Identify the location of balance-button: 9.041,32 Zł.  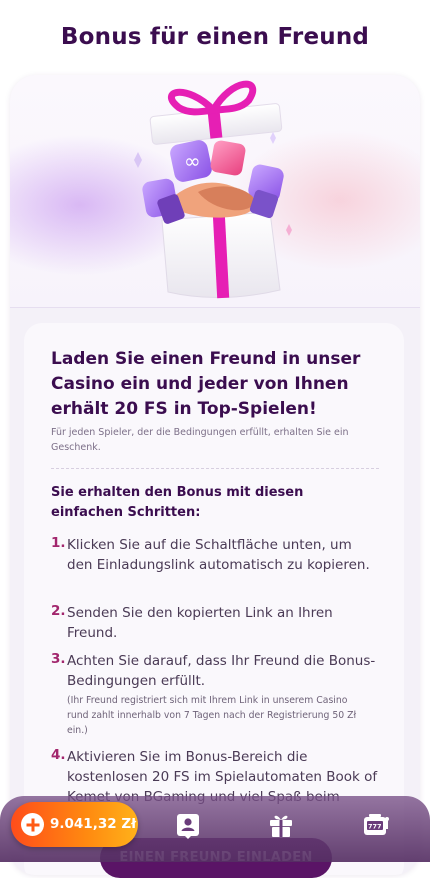
(74, 824).